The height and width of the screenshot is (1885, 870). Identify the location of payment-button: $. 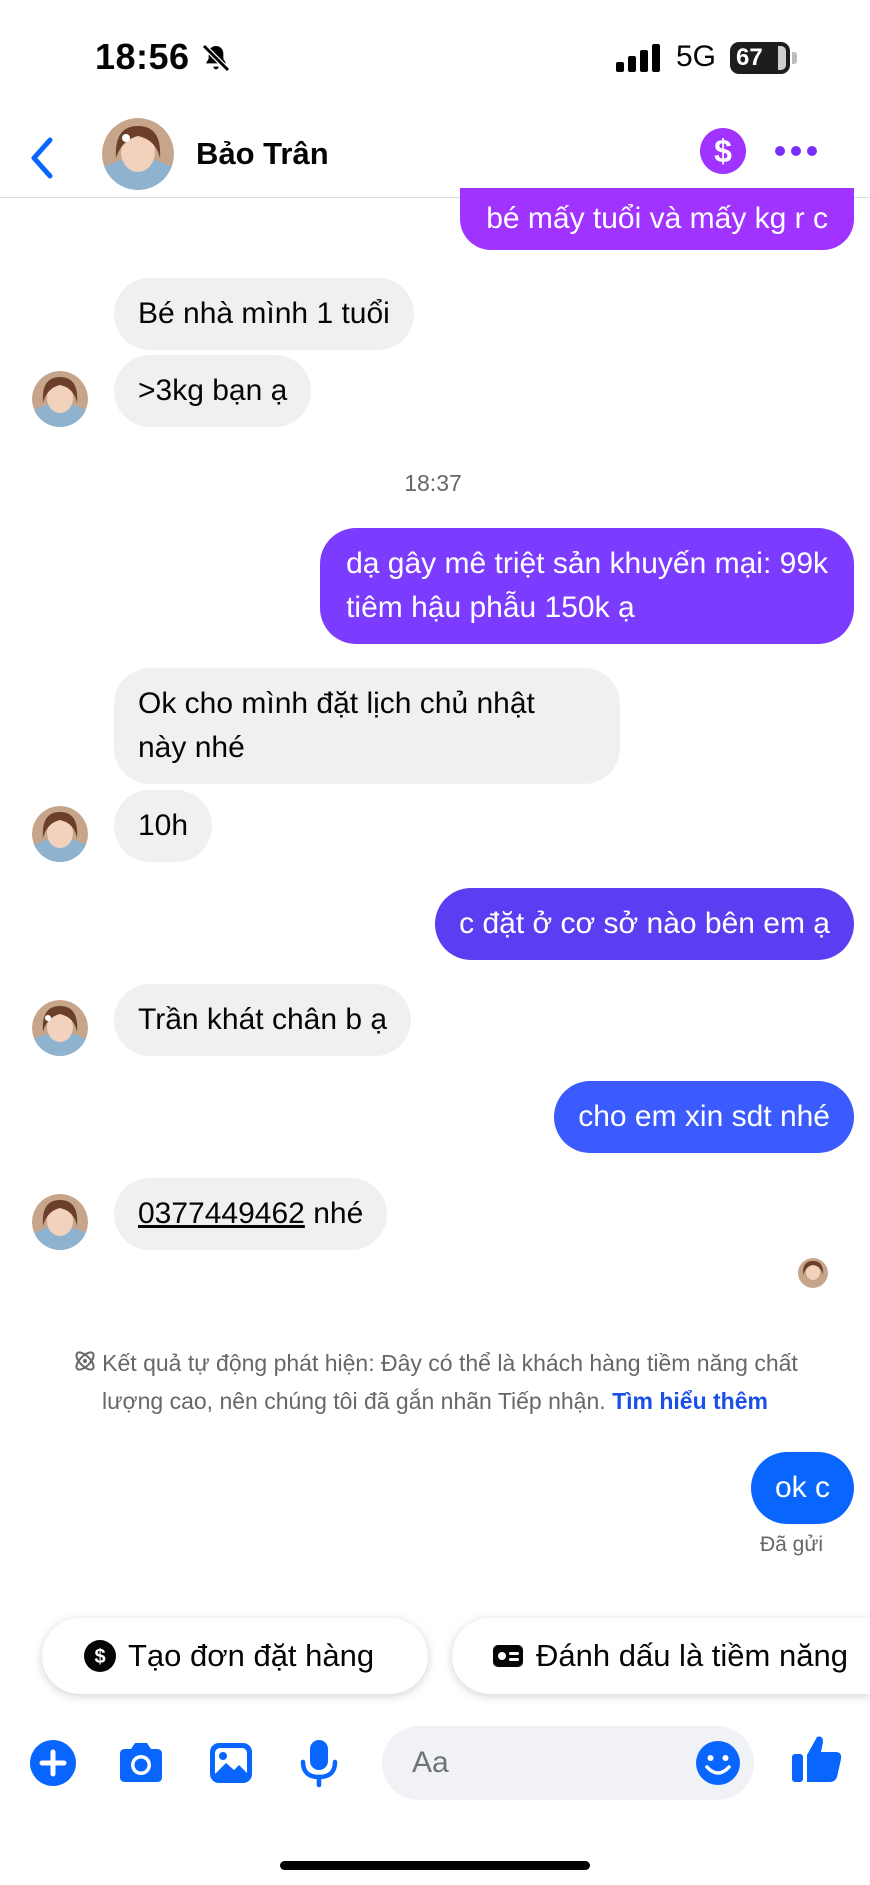
(723, 151).